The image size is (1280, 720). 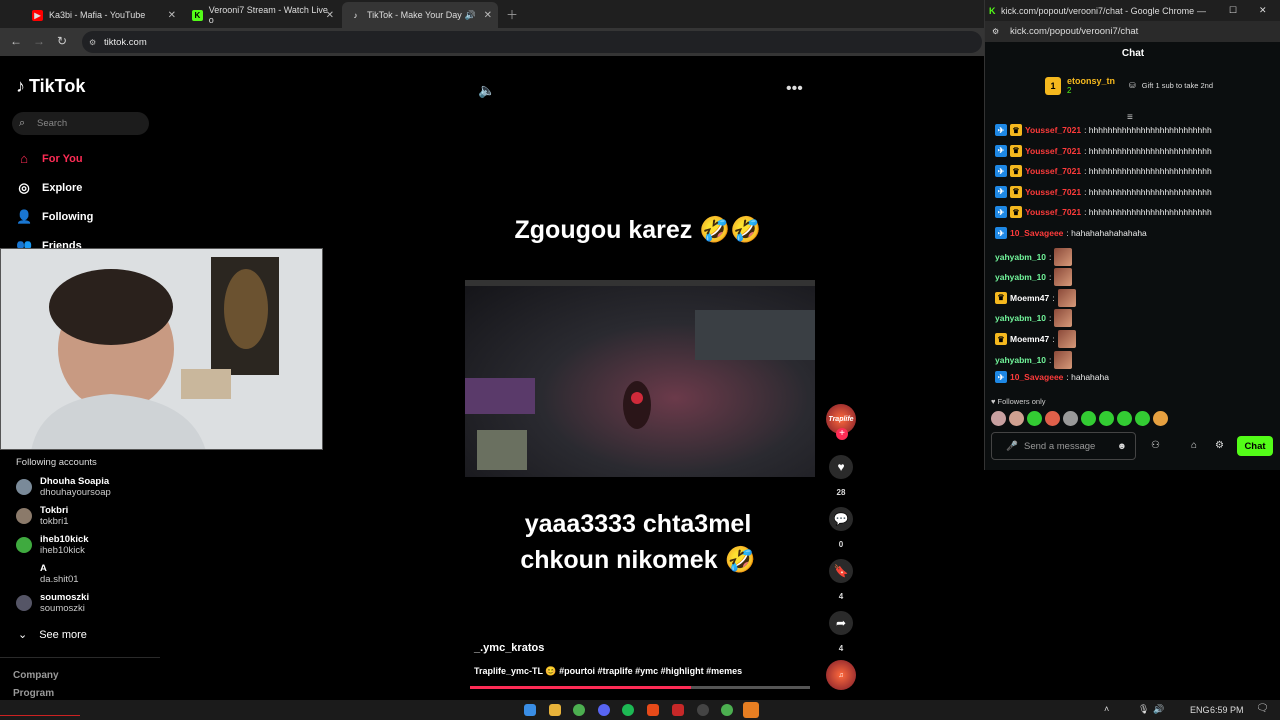 What do you see at coordinates (52, 545) in the screenshot?
I see `account-item: iheb10kick iheb10kick` at bounding box center [52, 545].